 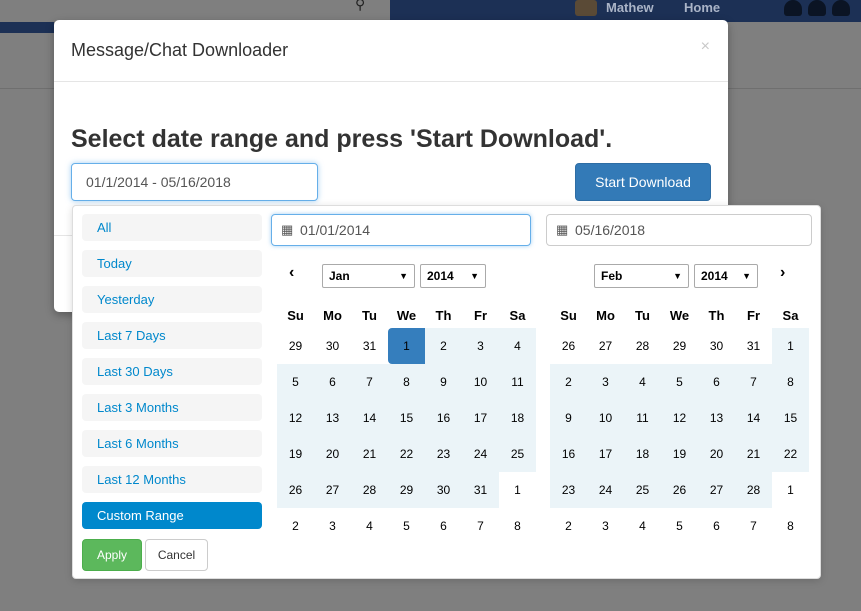 What do you see at coordinates (782, 273) in the screenshot?
I see `next-month-icon: ›` at bounding box center [782, 273].